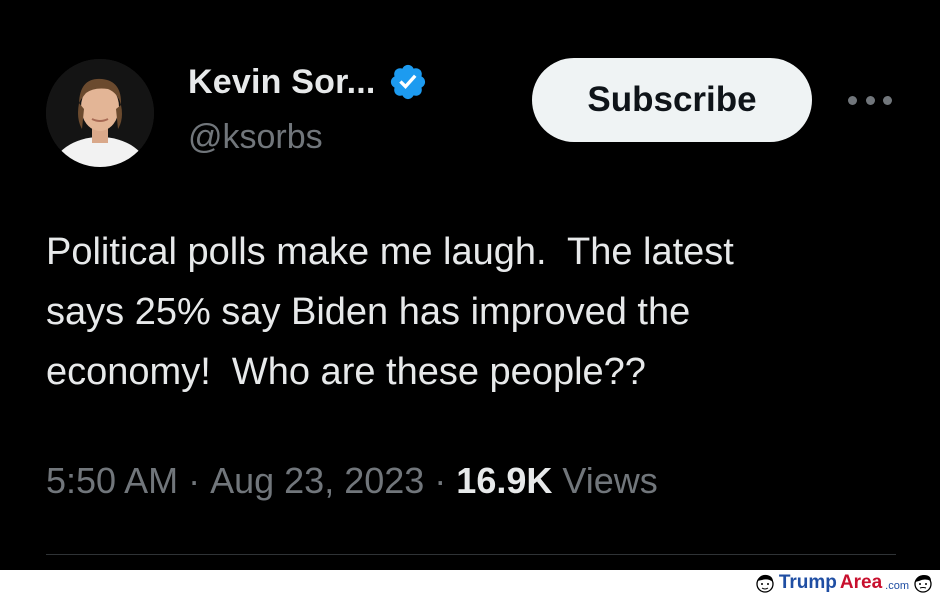 Image resolution: width=940 pixels, height=595 pixels. Describe the element at coordinates (368, 312) in the screenshot. I see `tweet-text-line: says 25% say Biden has improved the` at that location.